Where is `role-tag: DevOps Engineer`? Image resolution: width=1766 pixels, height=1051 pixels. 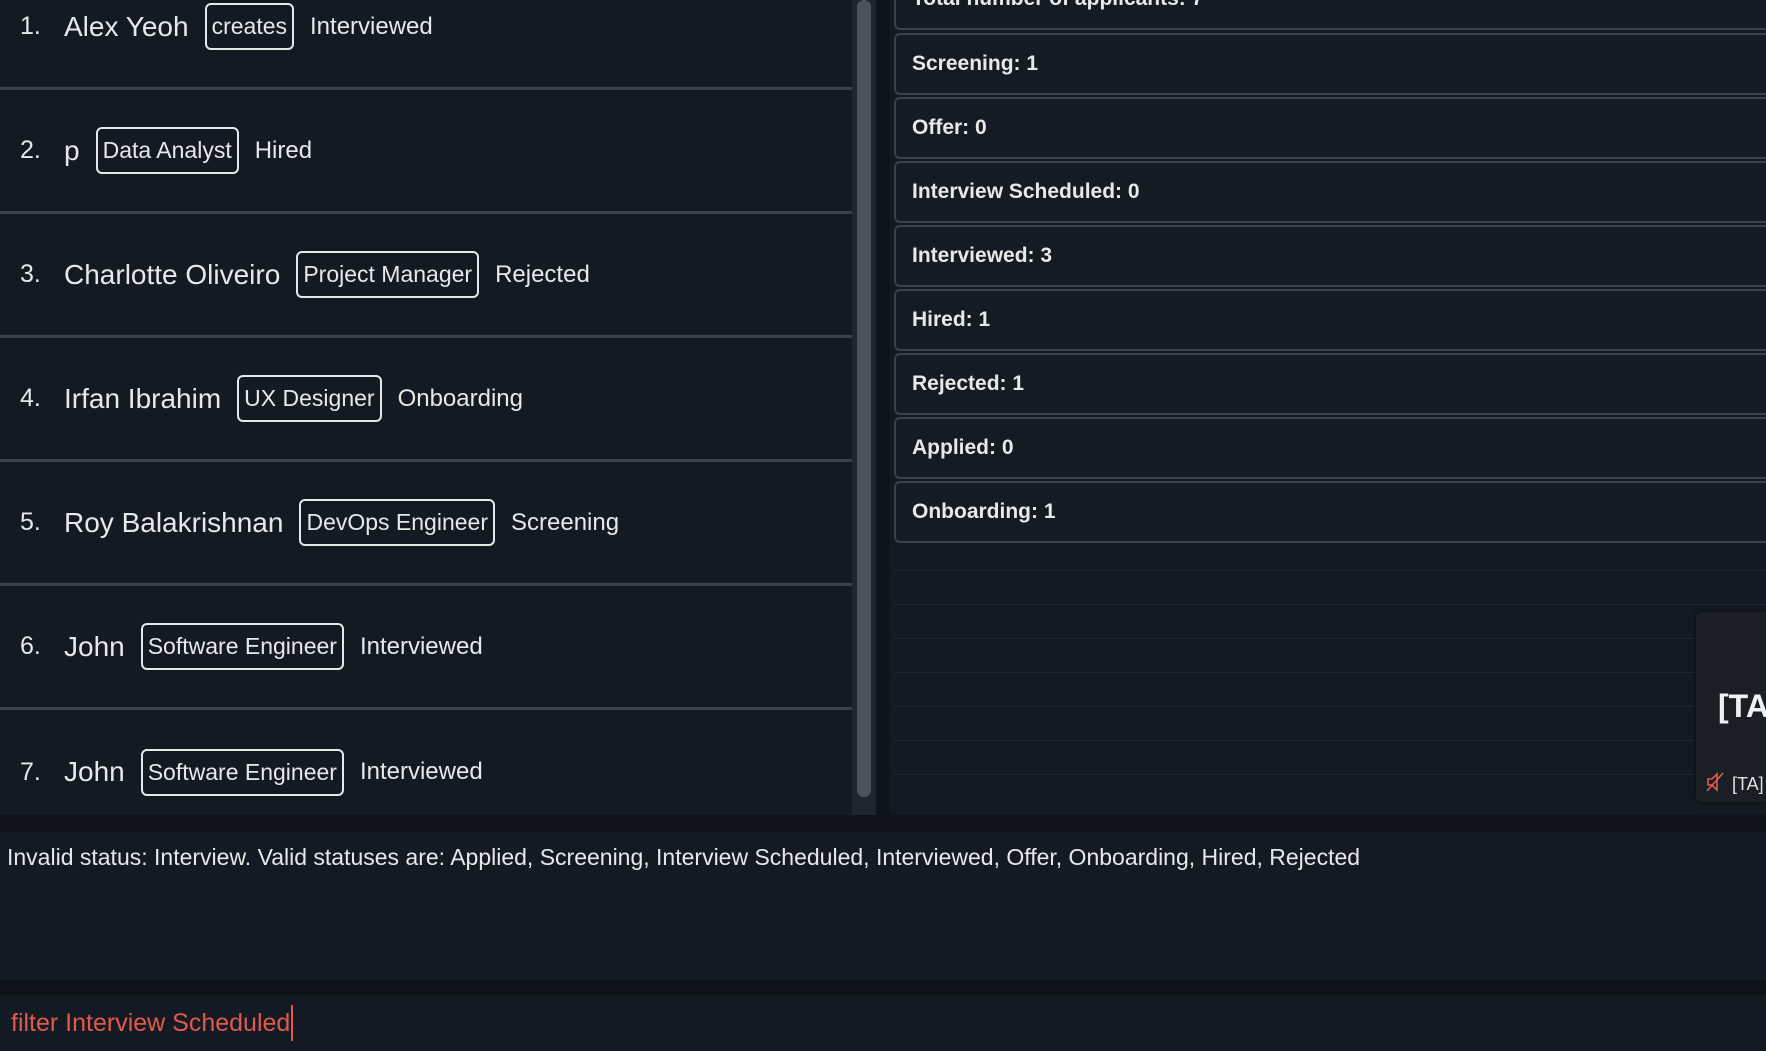 role-tag: DevOps Engineer is located at coordinates (397, 522).